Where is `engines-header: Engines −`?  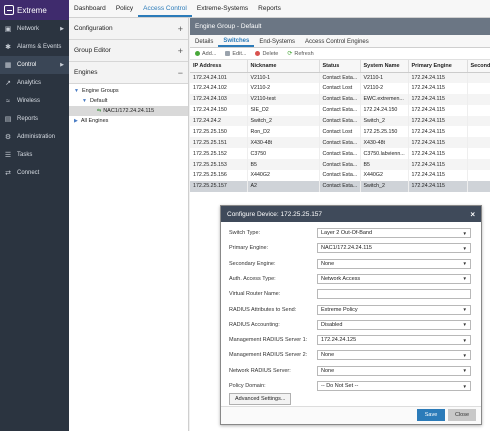 engines-header: Engines − is located at coordinates (128, 73).